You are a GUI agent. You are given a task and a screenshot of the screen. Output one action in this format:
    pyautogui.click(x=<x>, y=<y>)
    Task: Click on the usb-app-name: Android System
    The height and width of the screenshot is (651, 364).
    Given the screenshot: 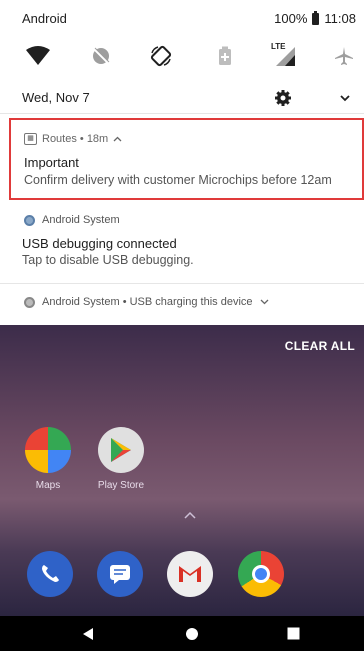 What is the action you would take?
    pyautogui.click(x=81, y=220)
    